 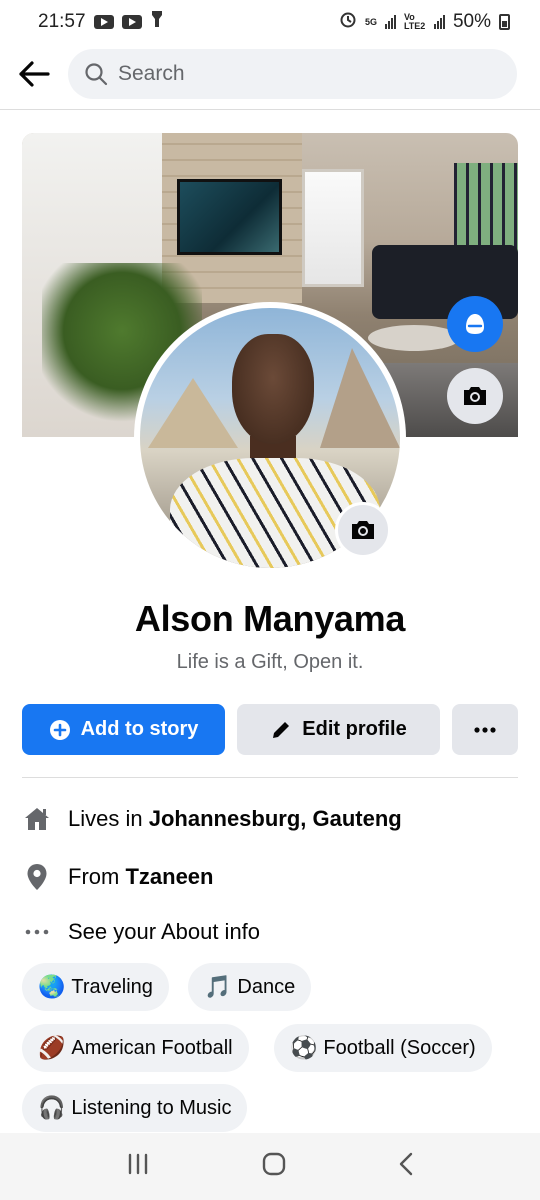 I want to click on flashlight-icon, so click(x=157, y=22).